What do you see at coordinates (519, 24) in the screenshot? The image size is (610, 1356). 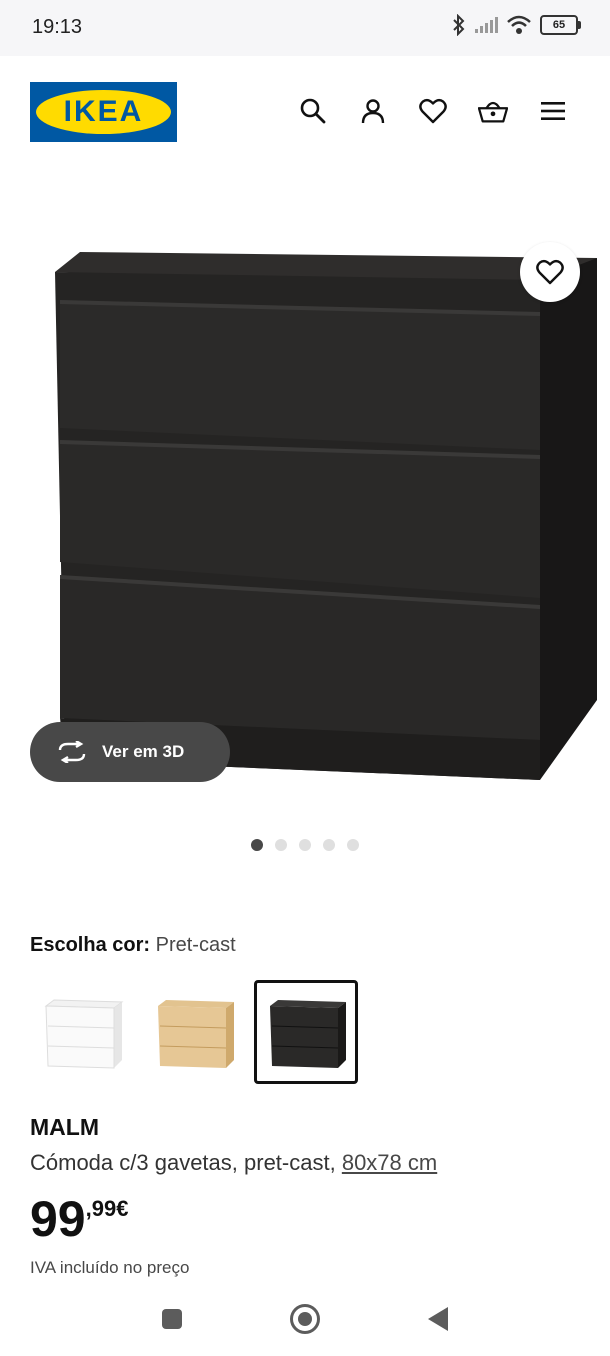 I see `wifi-icon` at bounding box center [519, 24].